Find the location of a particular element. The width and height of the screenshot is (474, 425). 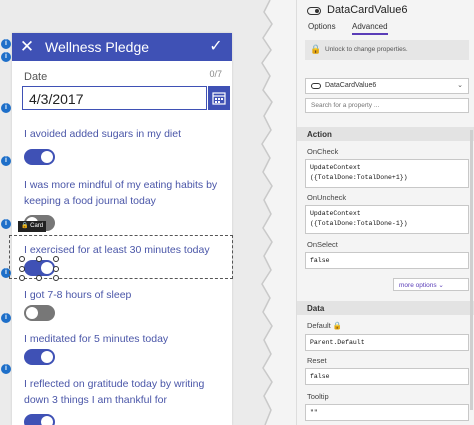

onuncheck-formula: UpdateContext ({TotalDone:TotalDone-1}) is located at coordinates (387, 219).